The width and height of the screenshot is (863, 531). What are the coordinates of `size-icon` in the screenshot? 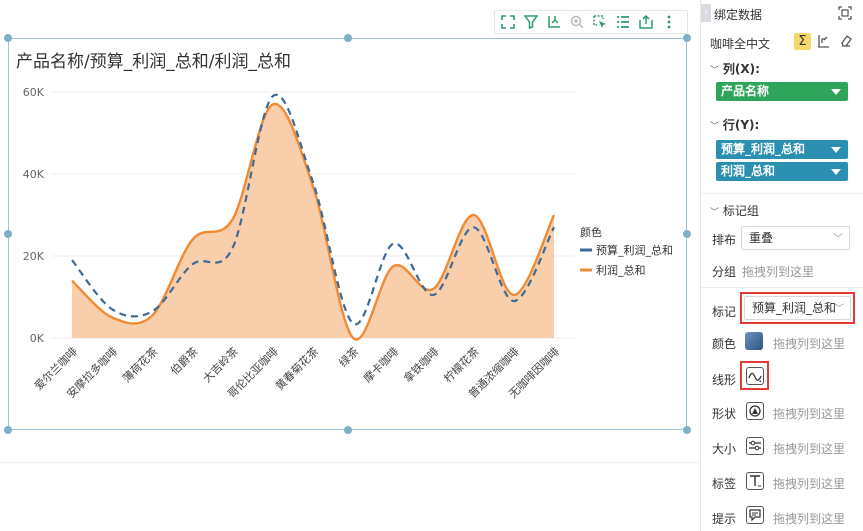 It's located at (755, 446).